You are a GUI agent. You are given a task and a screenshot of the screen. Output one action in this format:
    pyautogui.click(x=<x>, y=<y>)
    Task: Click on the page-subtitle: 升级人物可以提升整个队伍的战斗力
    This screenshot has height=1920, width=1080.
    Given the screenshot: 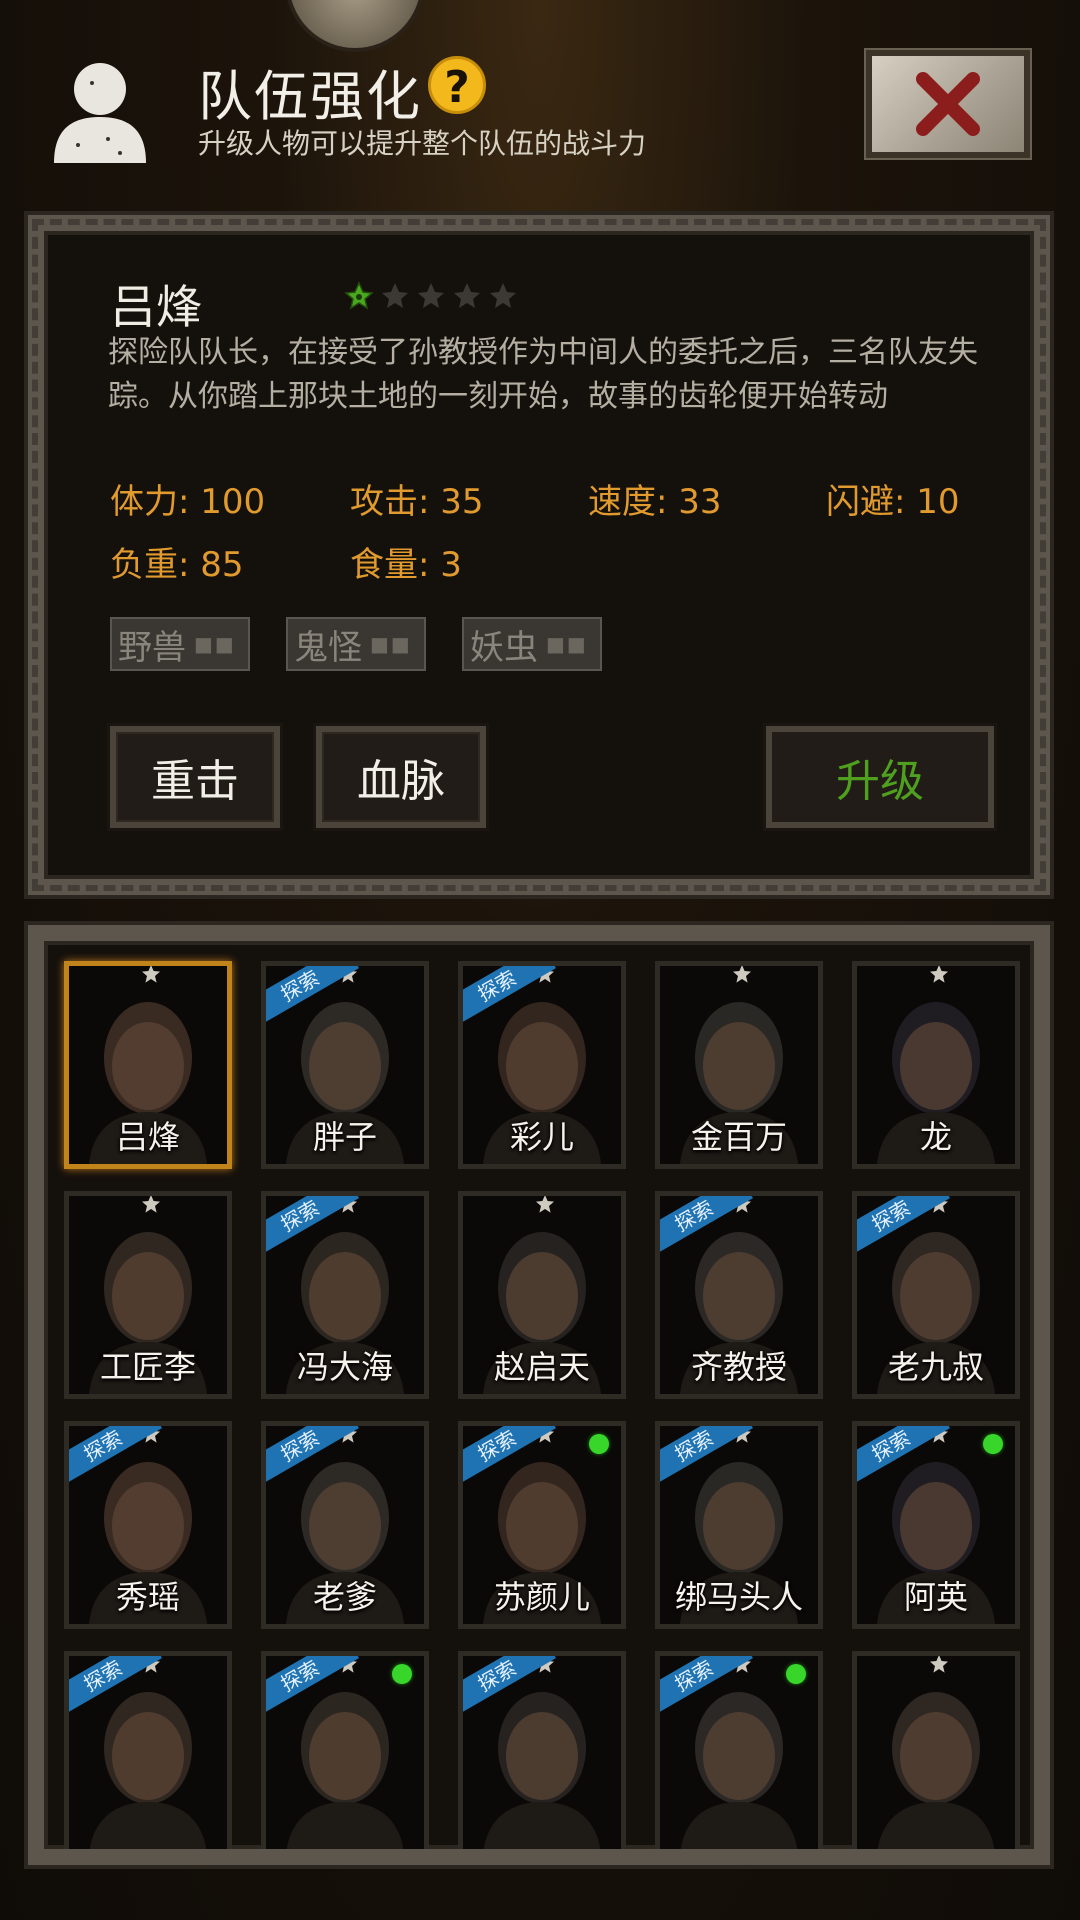 What is the action you would take?
    pyautogui.click(x=422, y=143)
    